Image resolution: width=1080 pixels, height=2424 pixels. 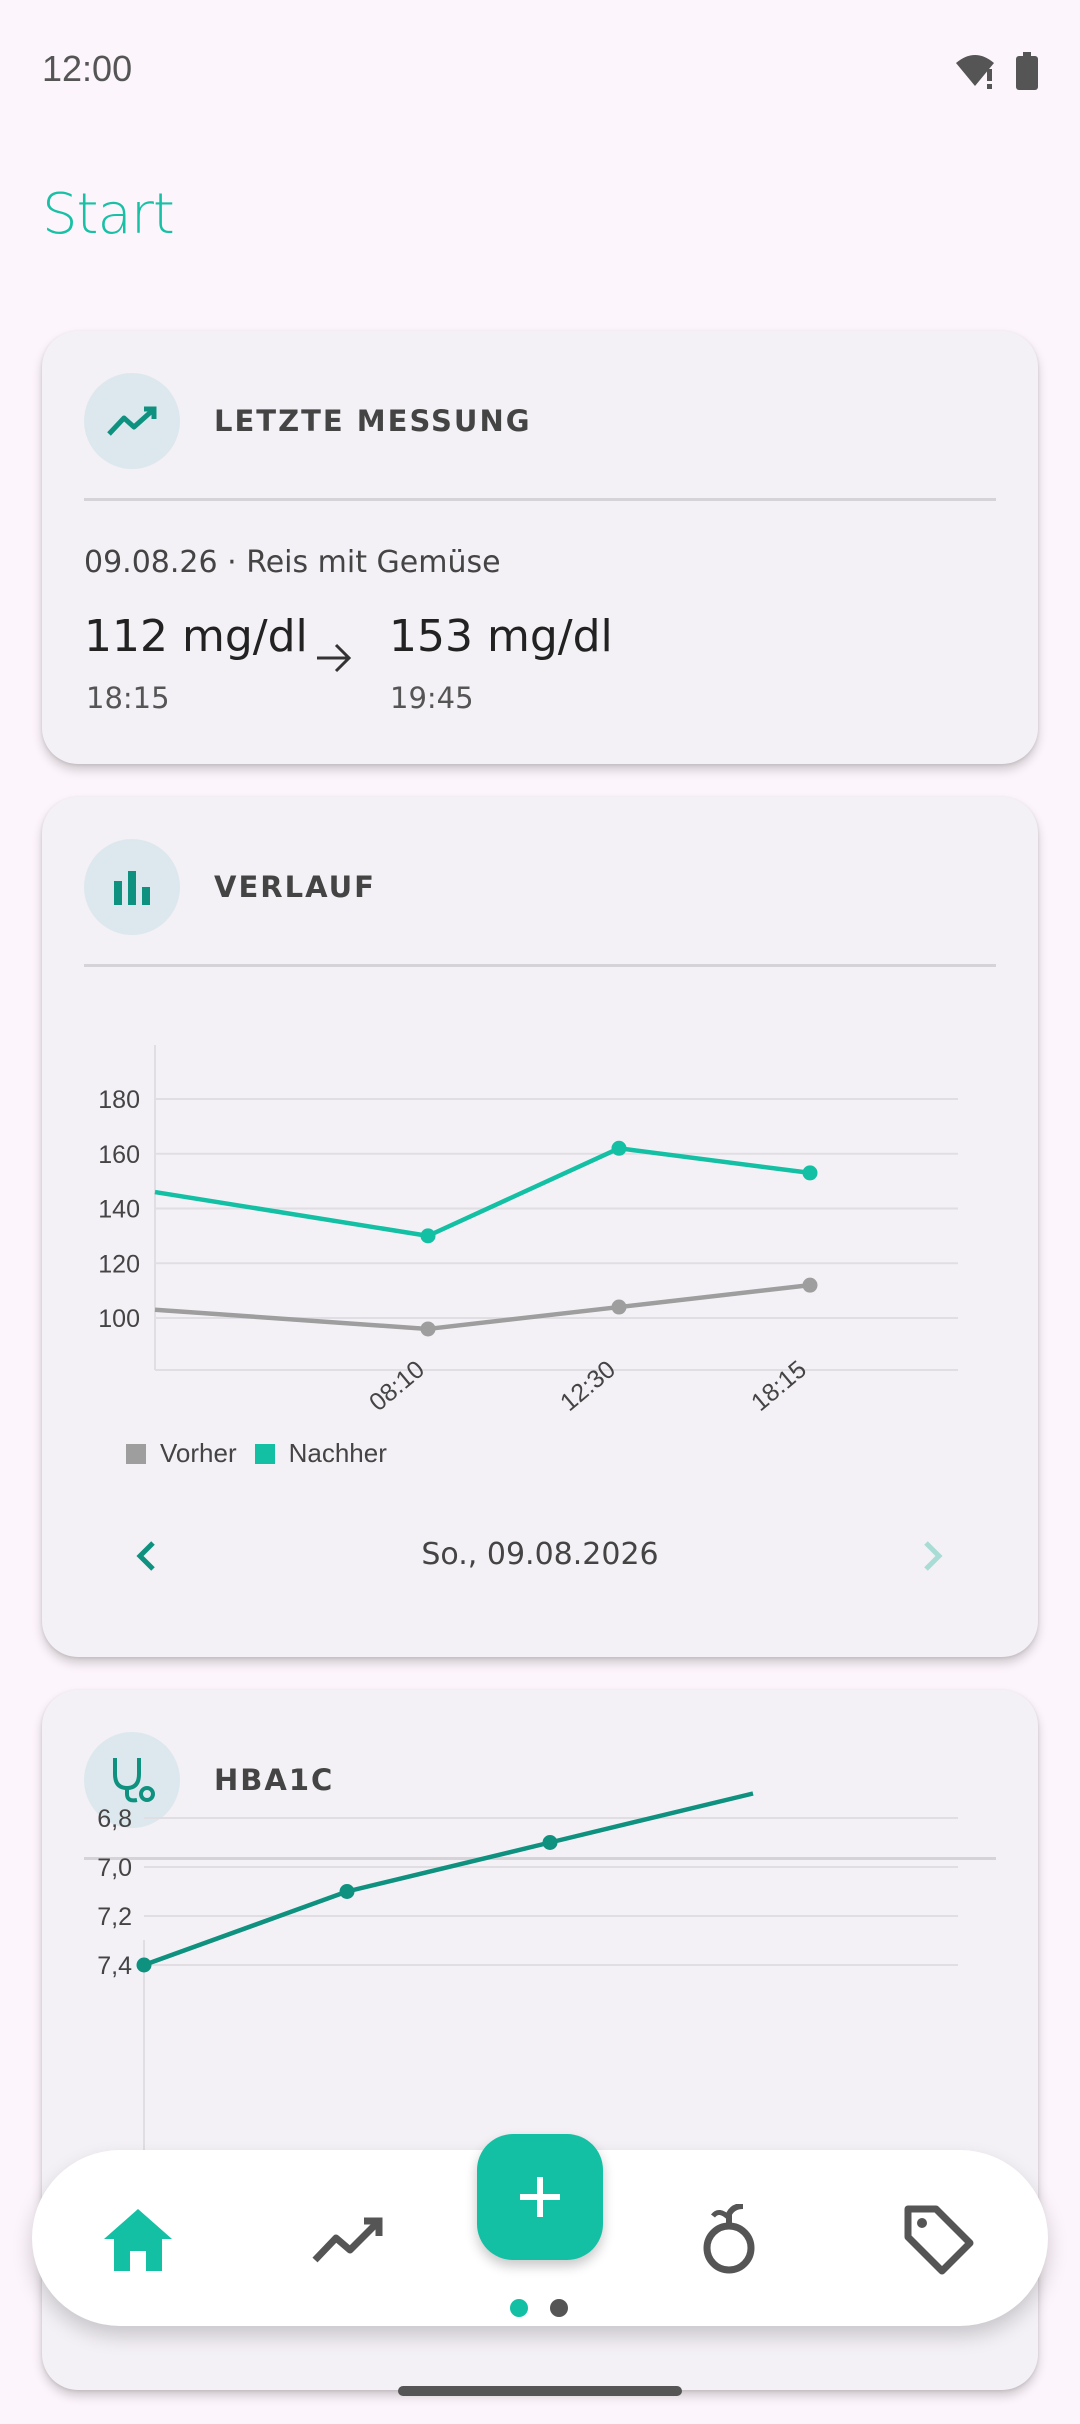 I want to click on nav-history, so click(x=348, y=2240).